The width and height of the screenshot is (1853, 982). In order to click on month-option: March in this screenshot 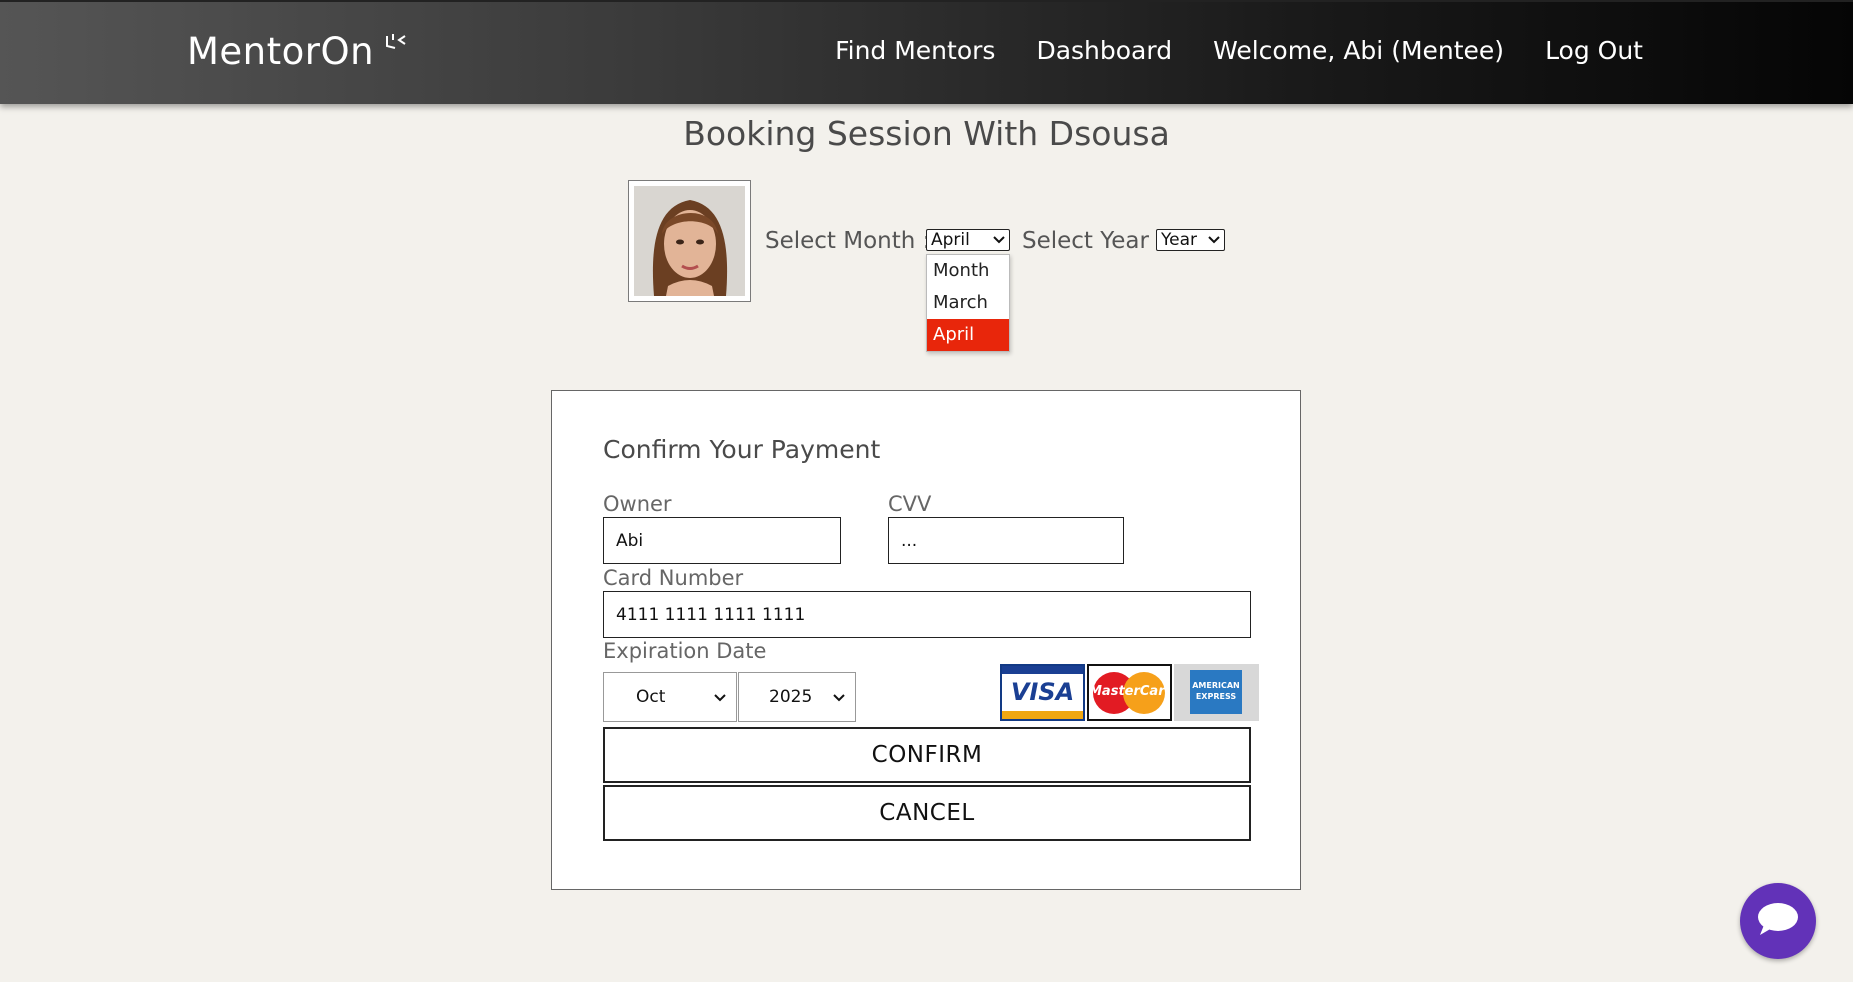, I will do `click(968, 303)`.